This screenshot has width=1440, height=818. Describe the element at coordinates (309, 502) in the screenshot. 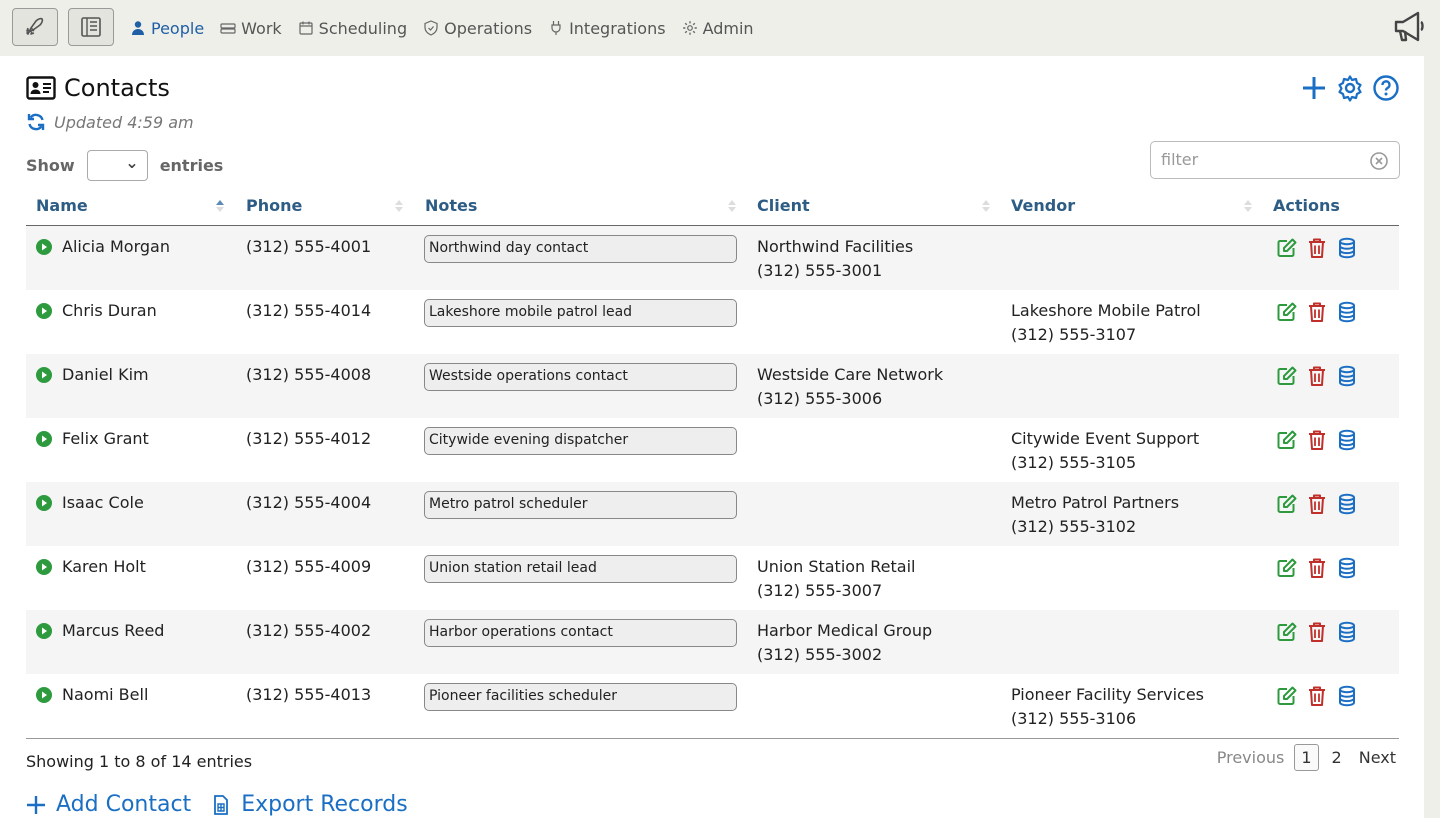

I see `phone-cell: (312) 555-4004` at that location.